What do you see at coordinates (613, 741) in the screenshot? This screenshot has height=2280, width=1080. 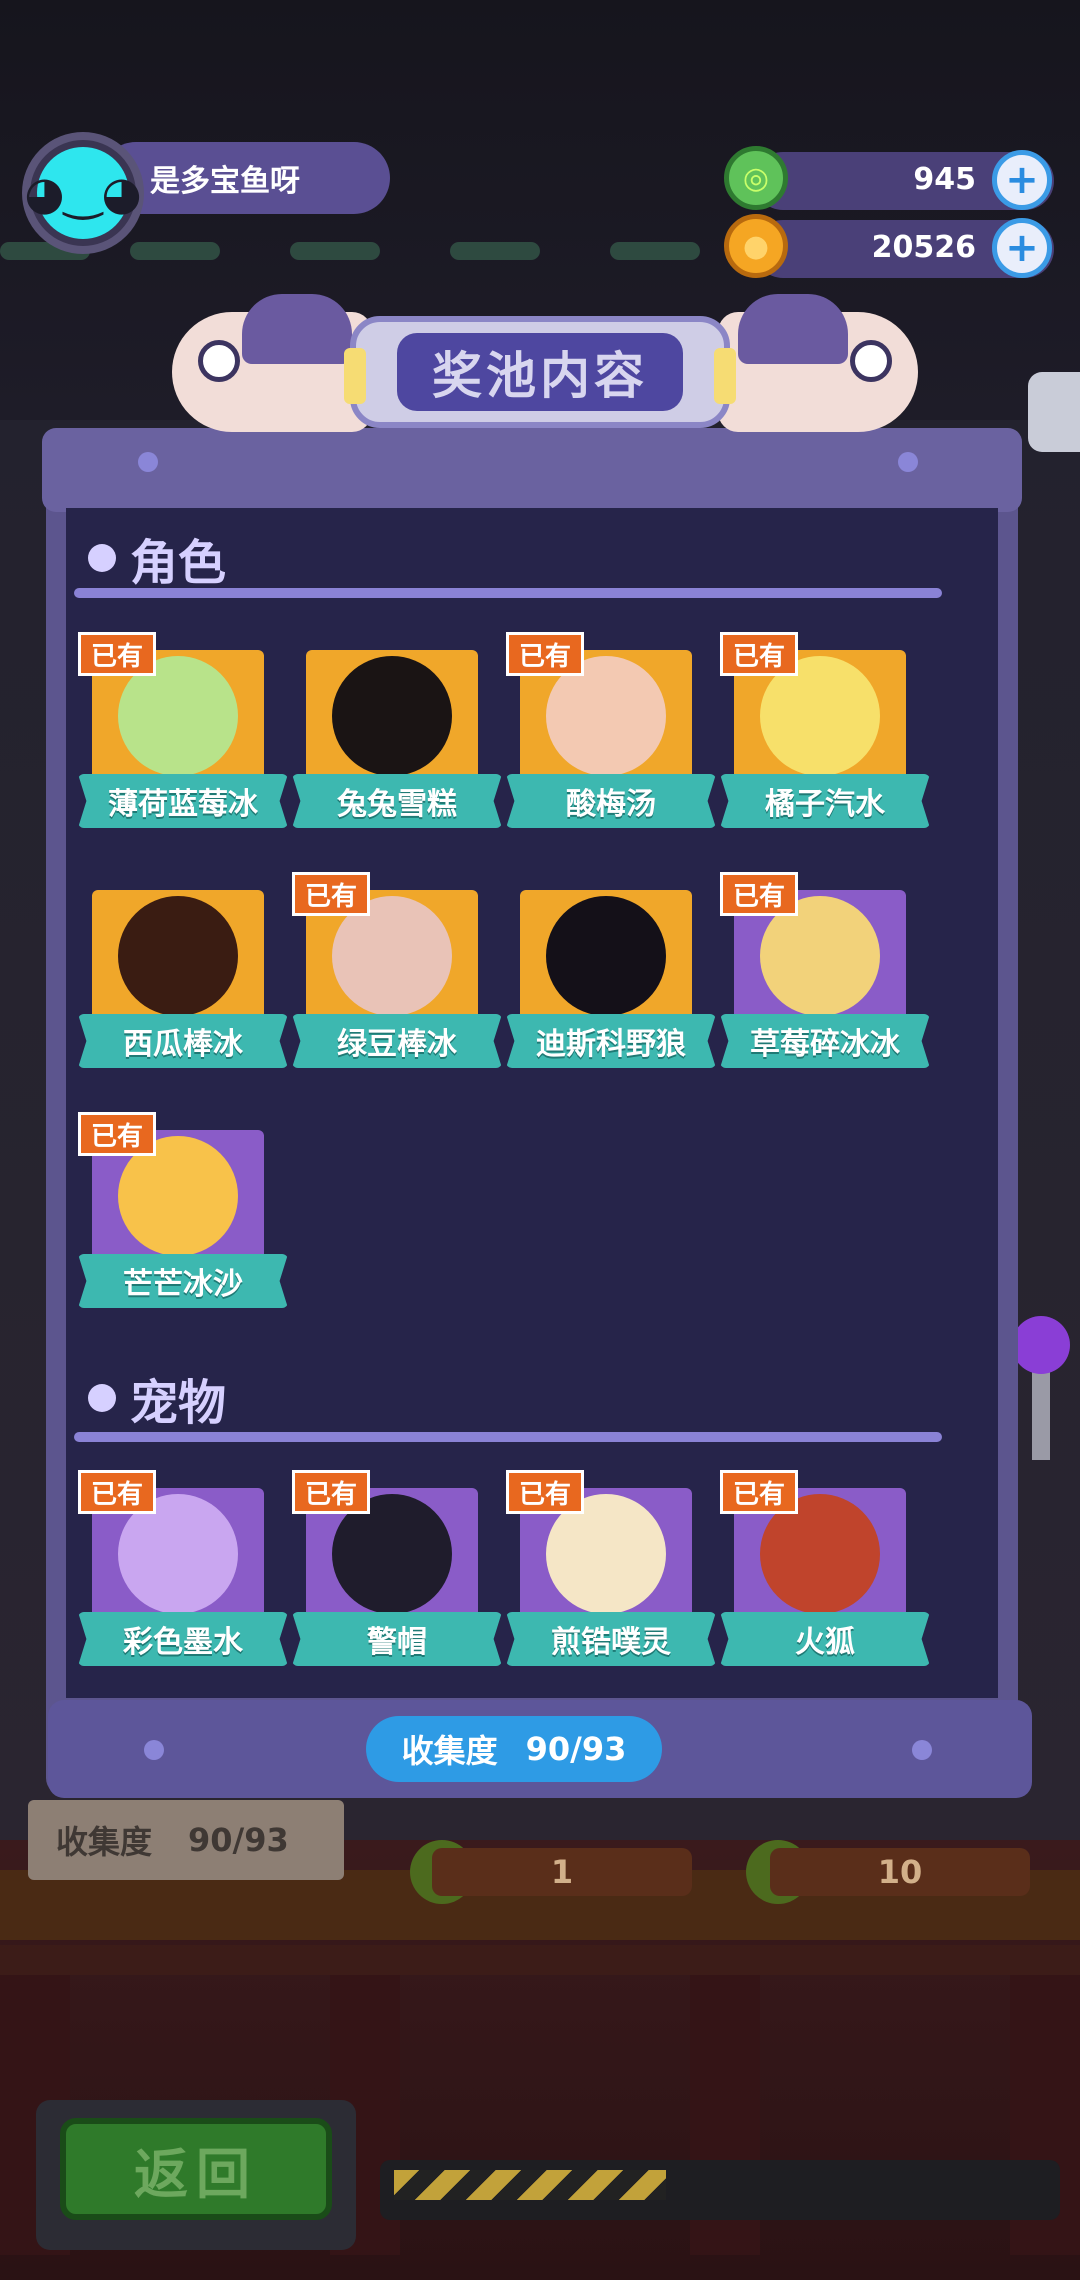 I see `prize-card: 酸梅汤 已有` at bounding box center [613, 741].